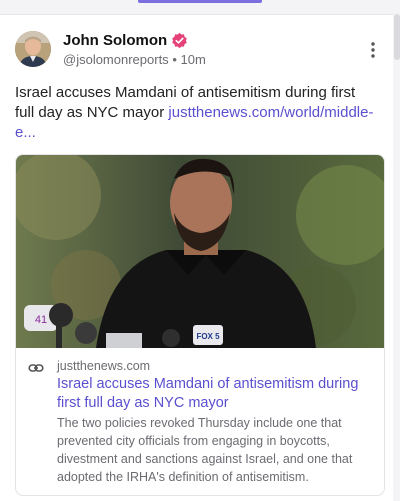 The height and width of the screenshot is (501, 400). Describe the element at coordinates (115, 40) in the screenshot. I see `author-name: John Solomon` at that location.